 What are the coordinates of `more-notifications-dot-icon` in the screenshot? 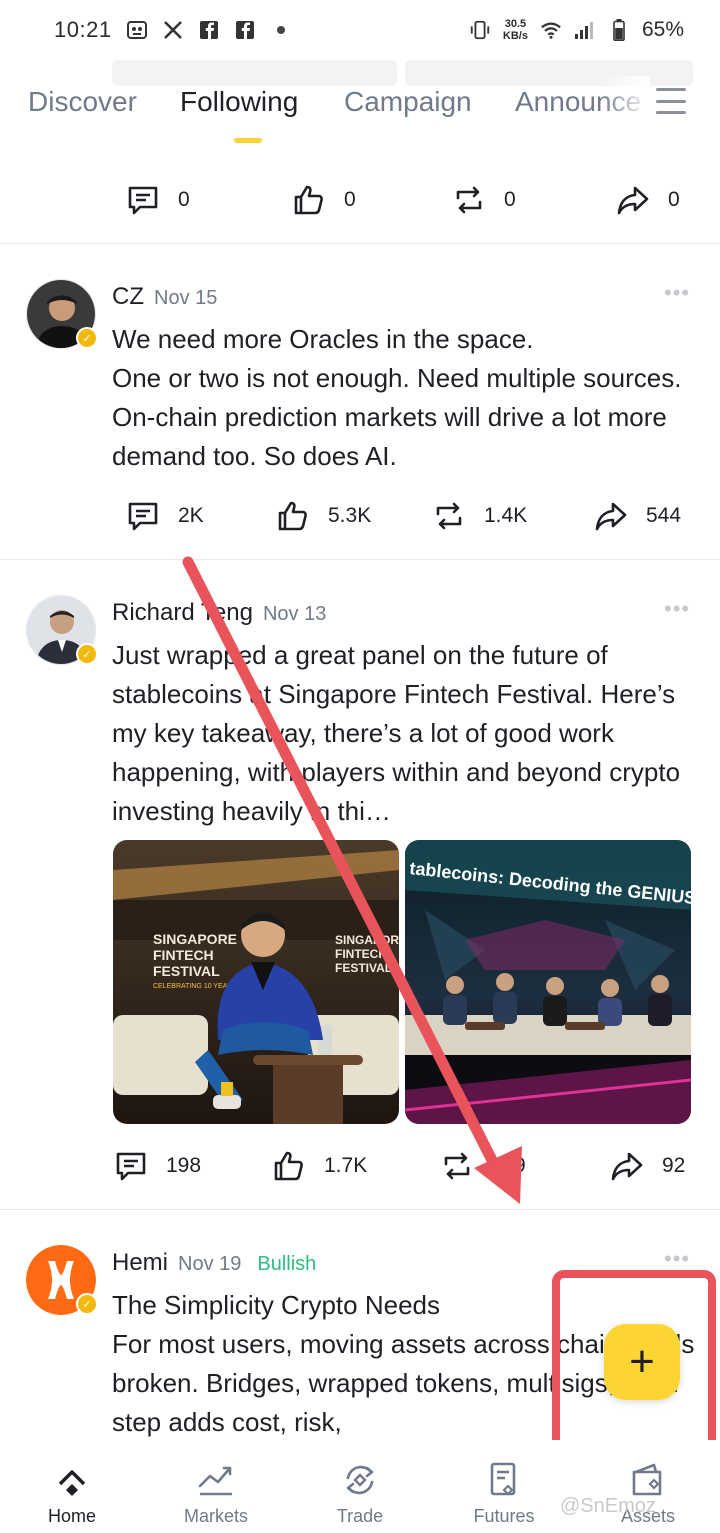 It's located at (281, 30).